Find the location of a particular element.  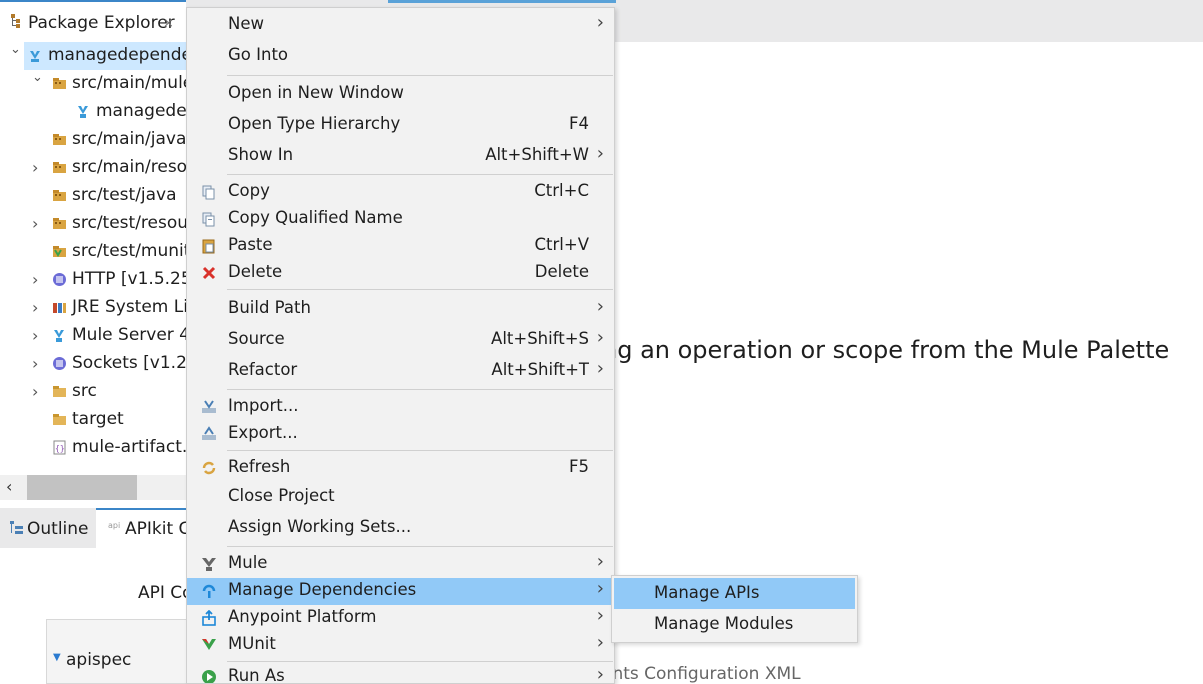

menu-item-go-into: Go Into is located at coordinates (400, 56).